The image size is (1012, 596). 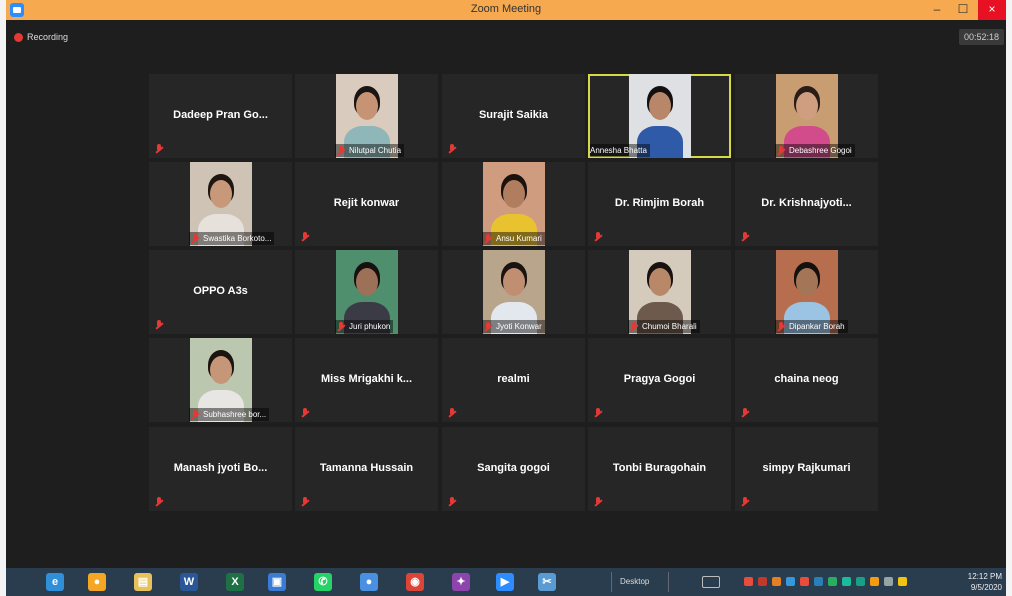 I want to click on participant-tile: Ansu Kumari, so click(x=513, y=204).